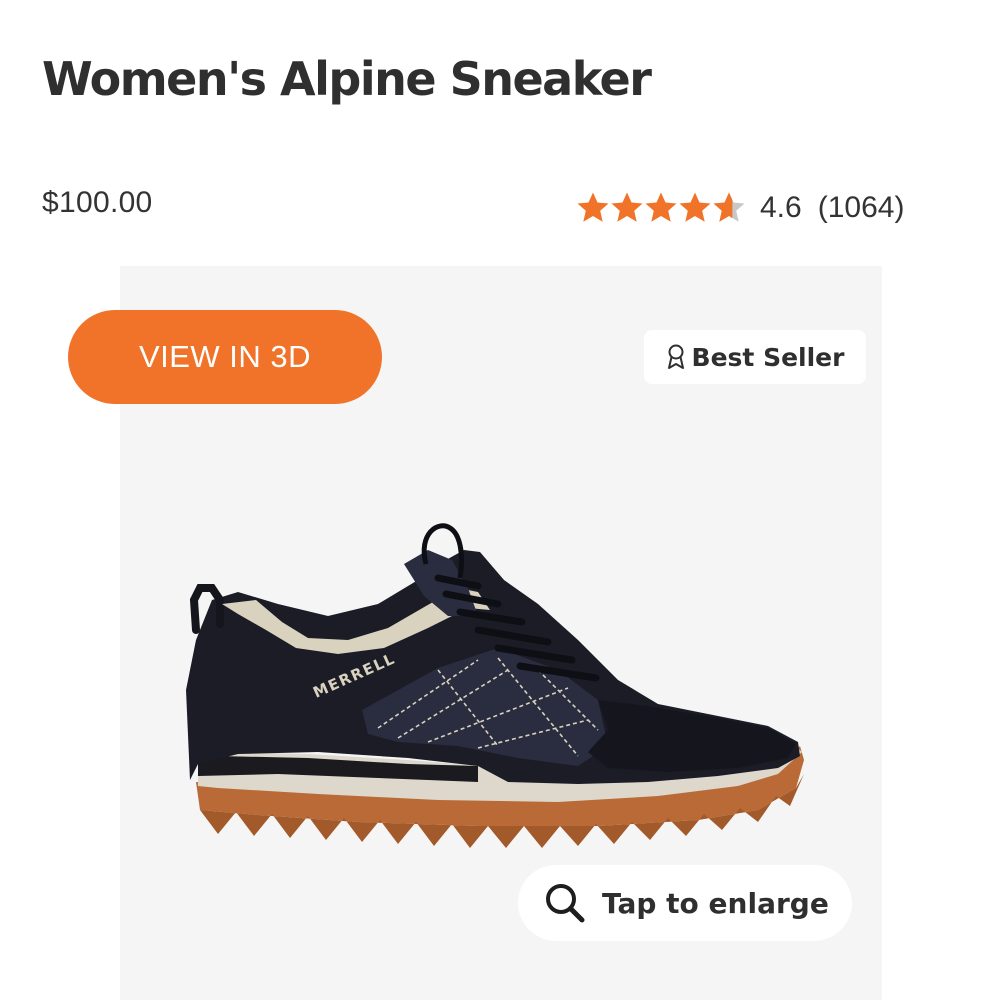  What do you see at coordinates (225, 357) in the screenshot?
I see `view-in-3d-button: VIEW IN 3D` at bounding box center [225, 357].